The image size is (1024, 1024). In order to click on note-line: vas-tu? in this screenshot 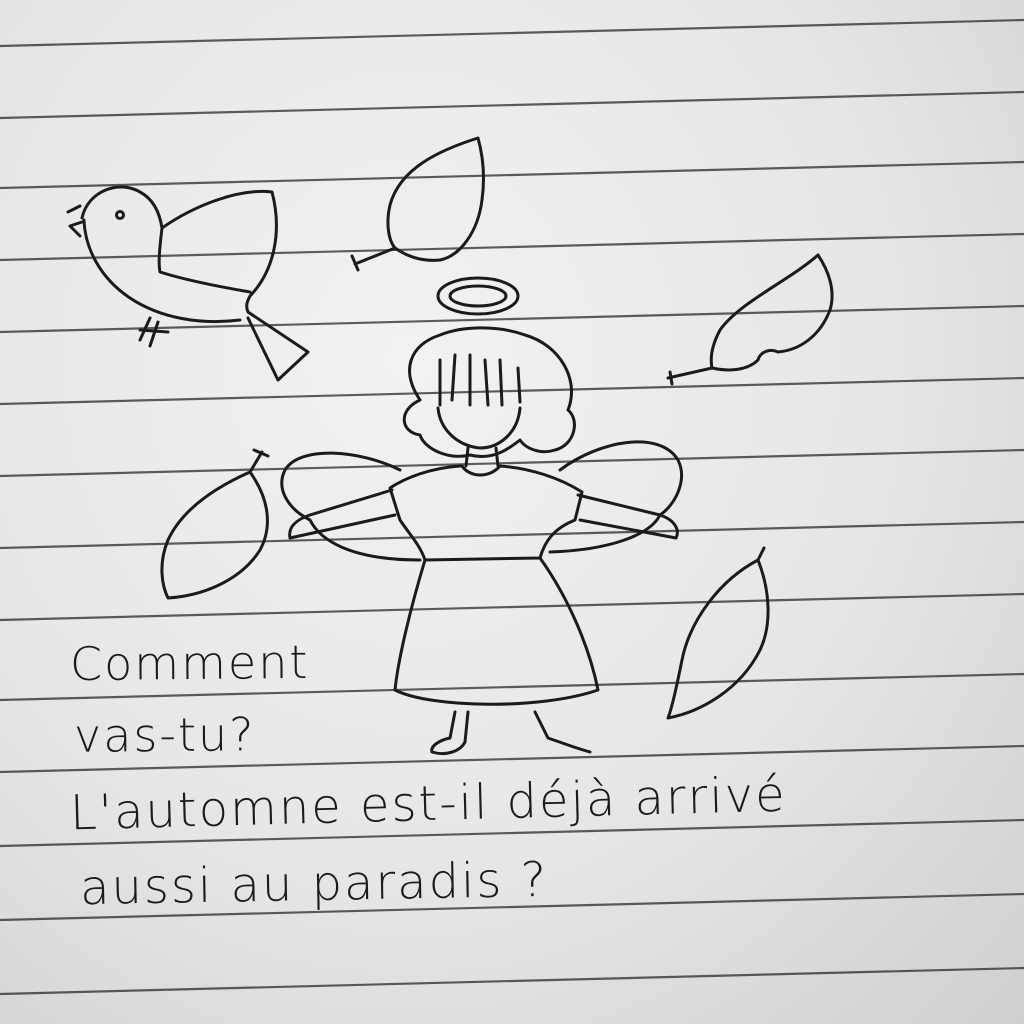, I will do `click(164, 735)`.